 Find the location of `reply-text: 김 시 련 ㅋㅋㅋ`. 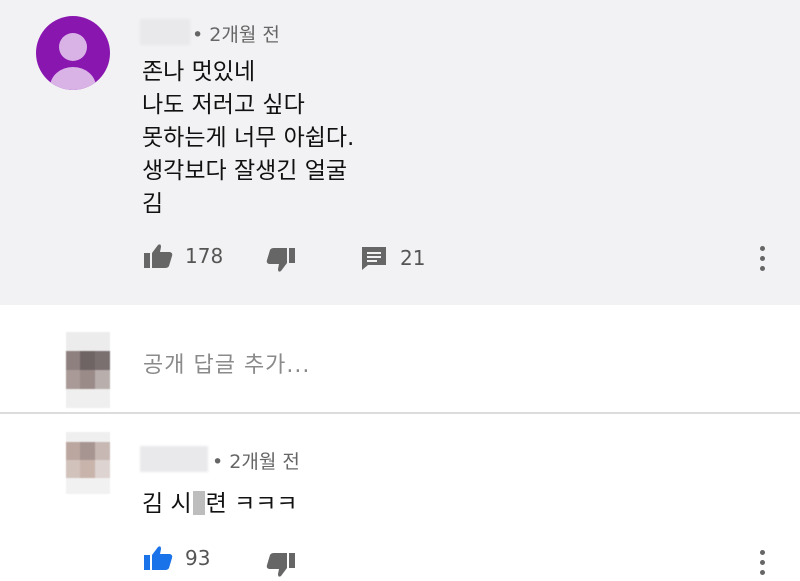

reply-text: 김 시 련 ㅋㅋㅋ is located at coordinates (220, 501).